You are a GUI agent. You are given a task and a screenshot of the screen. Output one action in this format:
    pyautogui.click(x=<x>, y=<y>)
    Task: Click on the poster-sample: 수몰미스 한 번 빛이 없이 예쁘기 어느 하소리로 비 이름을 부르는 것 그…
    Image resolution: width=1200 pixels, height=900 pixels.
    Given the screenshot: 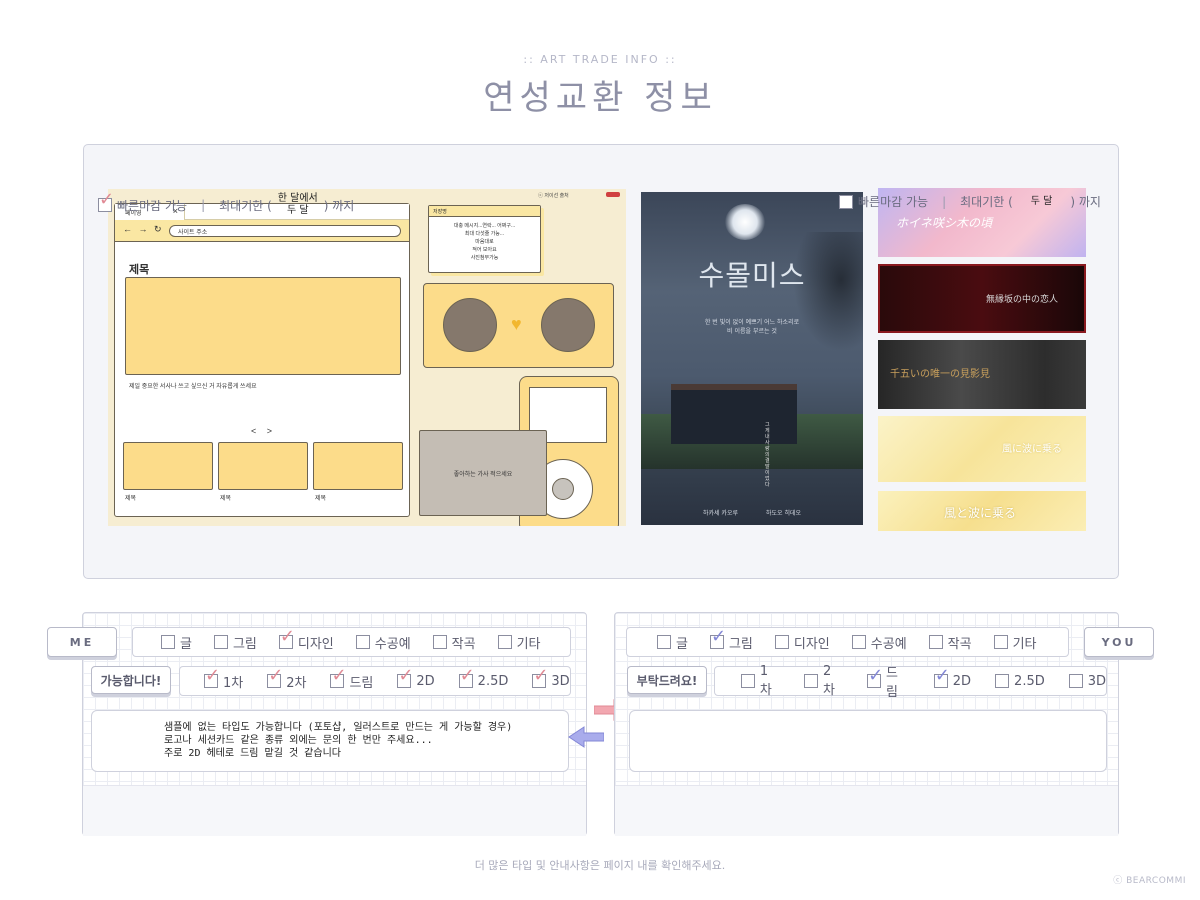 What is the action you would take?
    pyautogui.click(x=752, y=358)
    